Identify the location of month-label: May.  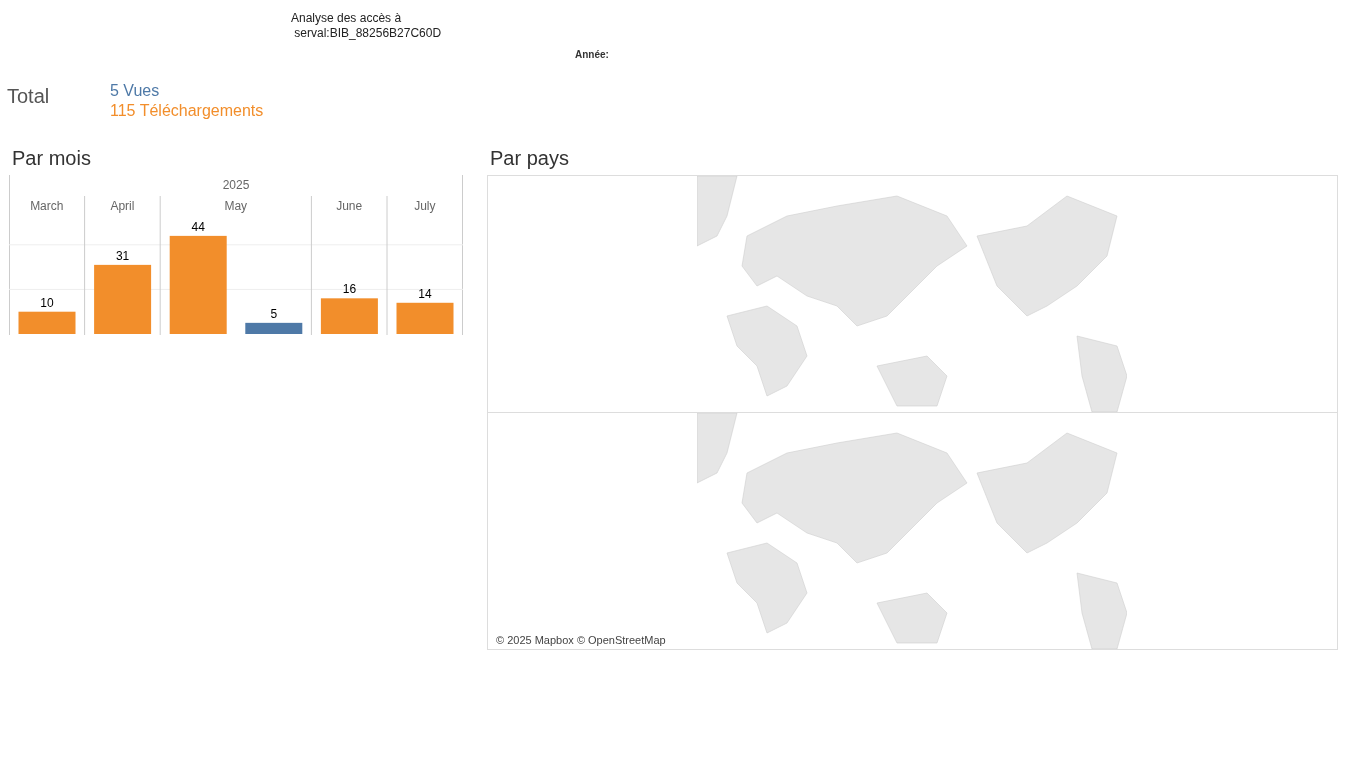
(236, 206).